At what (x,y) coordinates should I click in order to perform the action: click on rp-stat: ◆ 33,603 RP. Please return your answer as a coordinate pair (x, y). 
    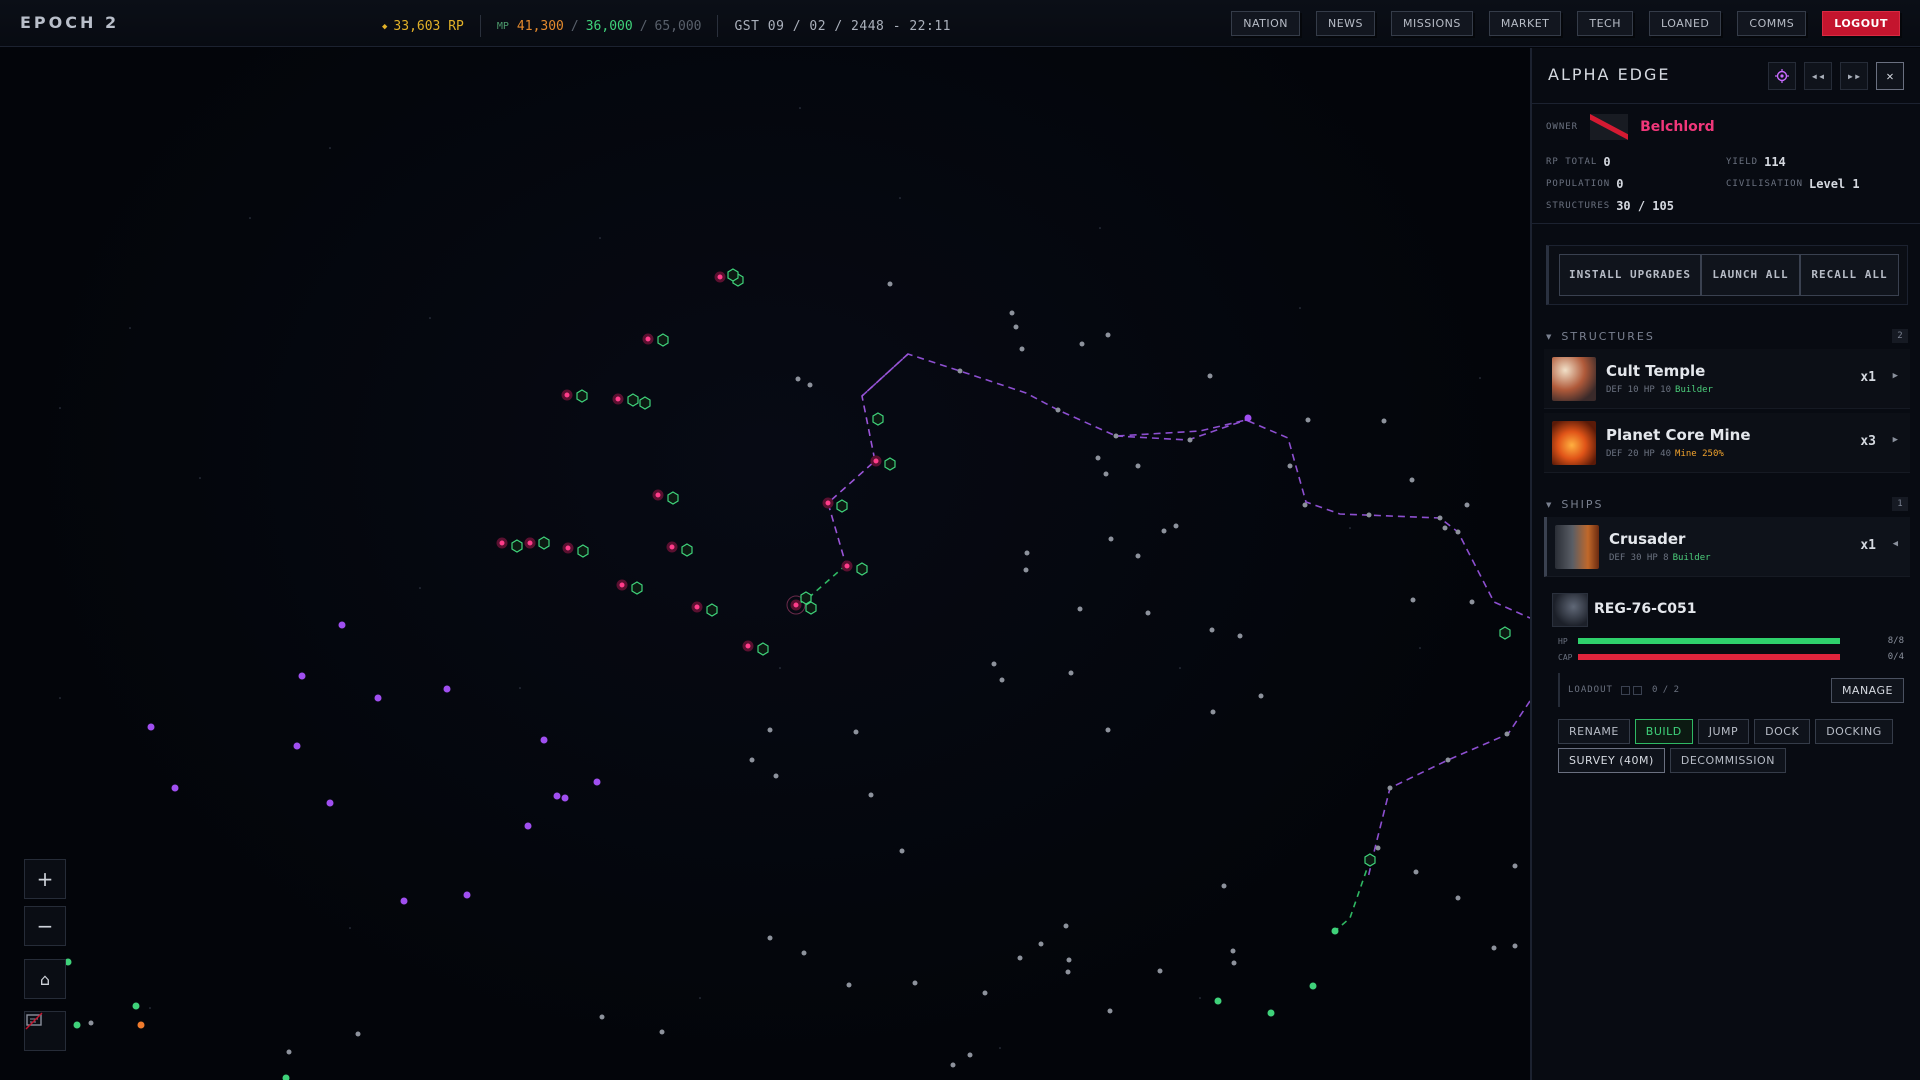
    Looking at the image, I should click on (423, 26).